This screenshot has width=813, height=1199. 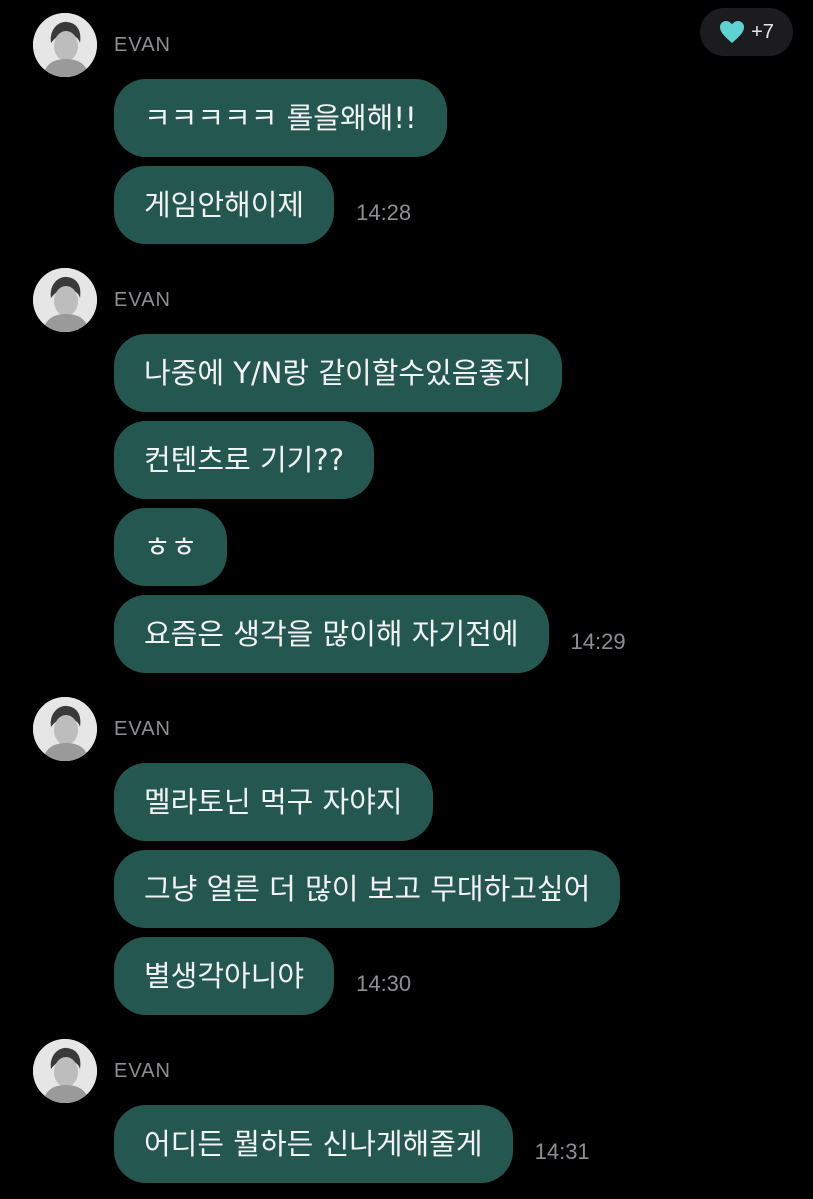 I want to click on message-bubble: 멜라토닌 먹구 자야지, so click(x=273, y=802).